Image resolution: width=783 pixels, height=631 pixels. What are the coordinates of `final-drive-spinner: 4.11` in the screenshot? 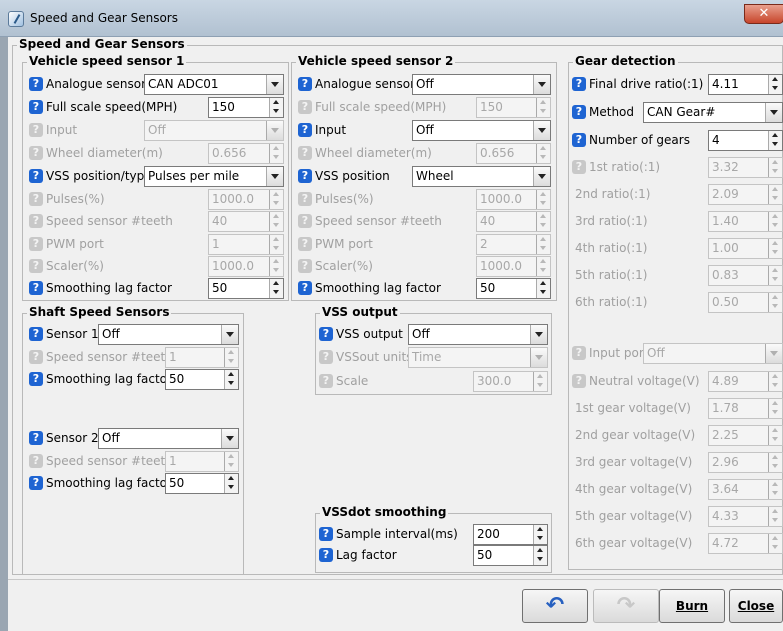 It's located at (745, 84).